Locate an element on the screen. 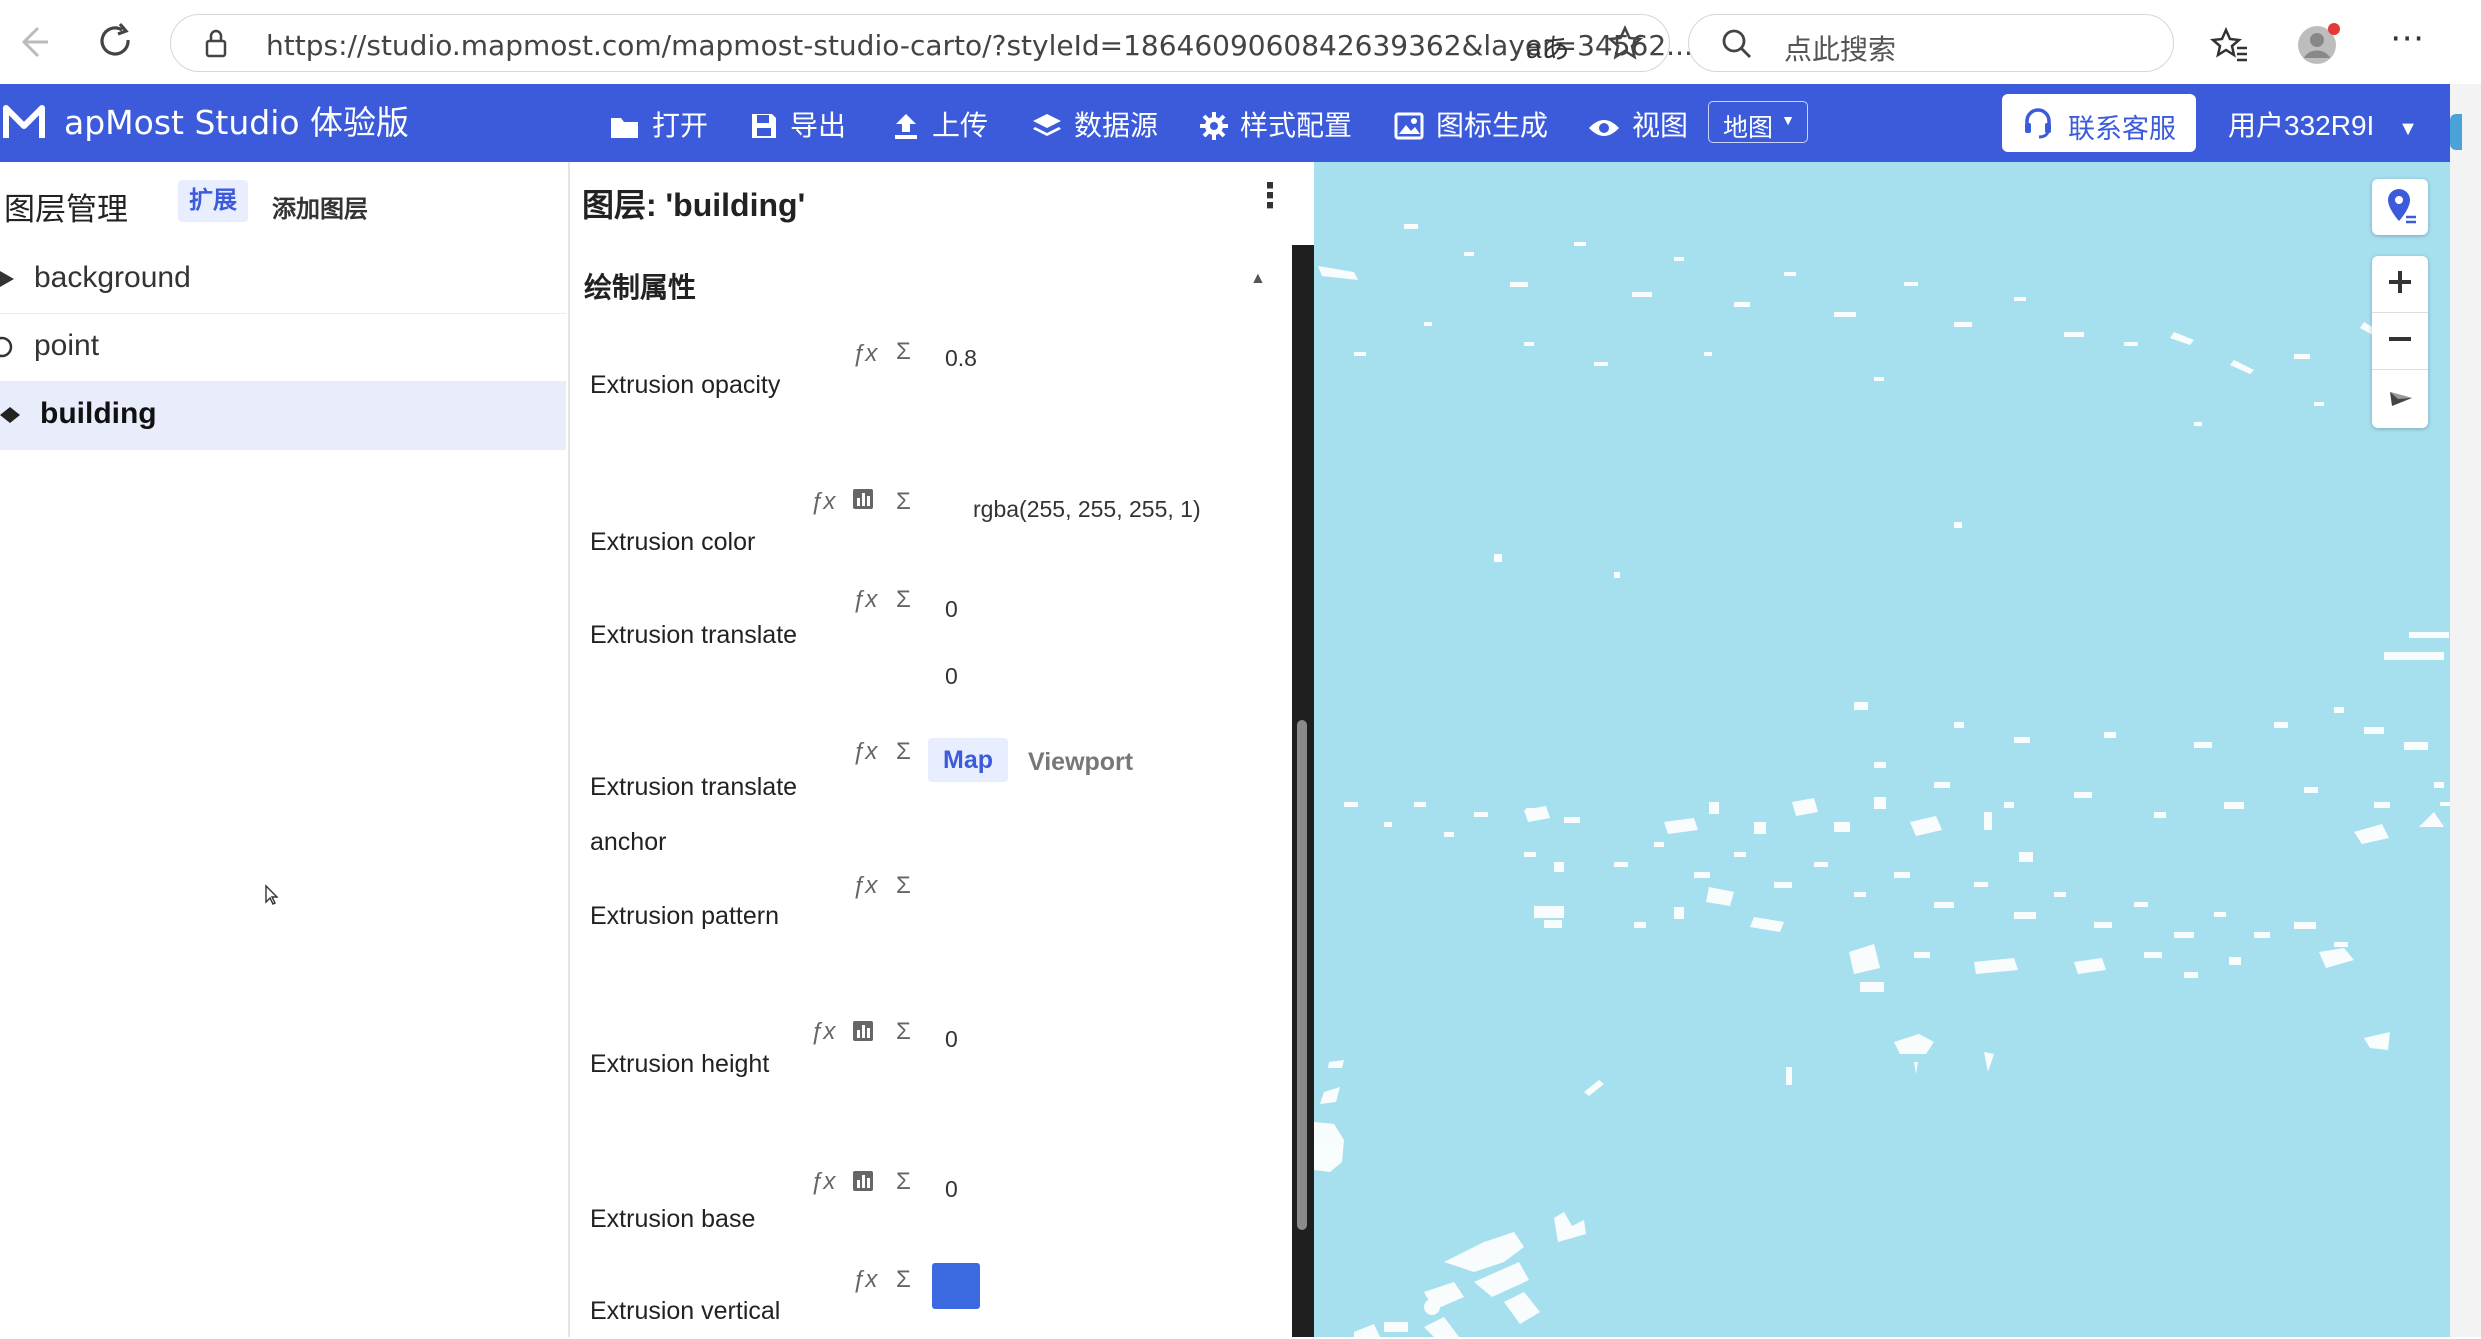  extrusion-color-value: rgba(255, 255, 255, 1) is located at coordinates (1087, 509).